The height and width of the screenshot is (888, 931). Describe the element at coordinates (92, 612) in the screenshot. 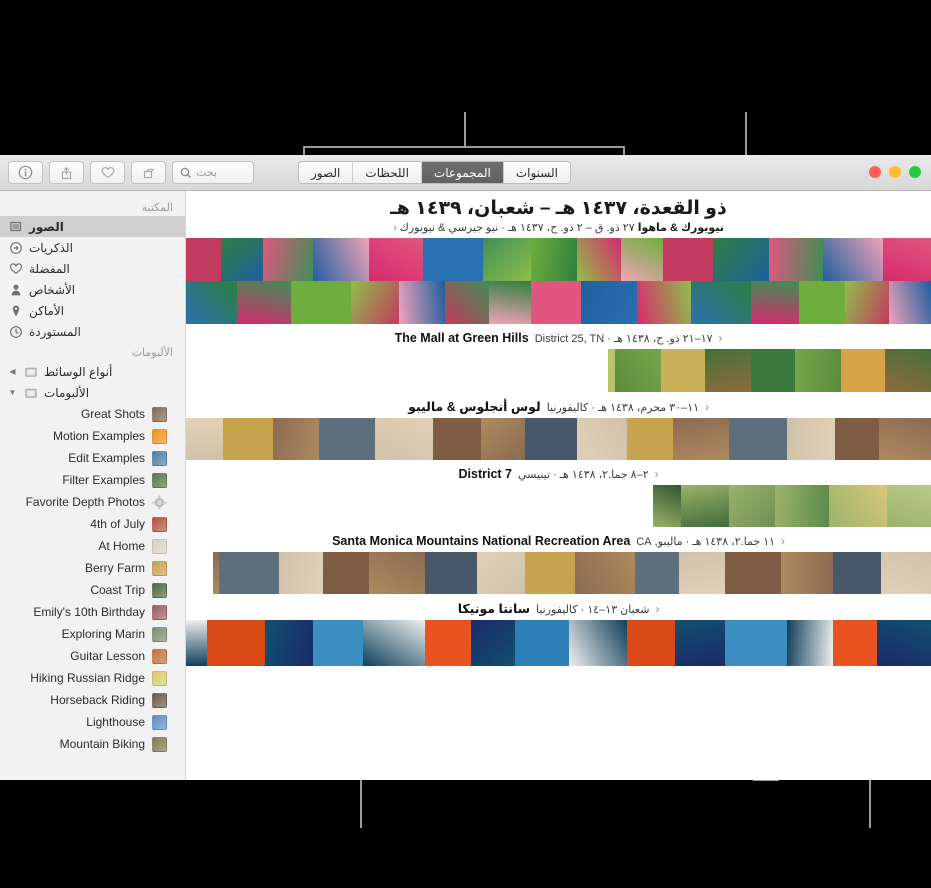

I see `sidebar-album-9: Emily's 10th Birthday` at that location.